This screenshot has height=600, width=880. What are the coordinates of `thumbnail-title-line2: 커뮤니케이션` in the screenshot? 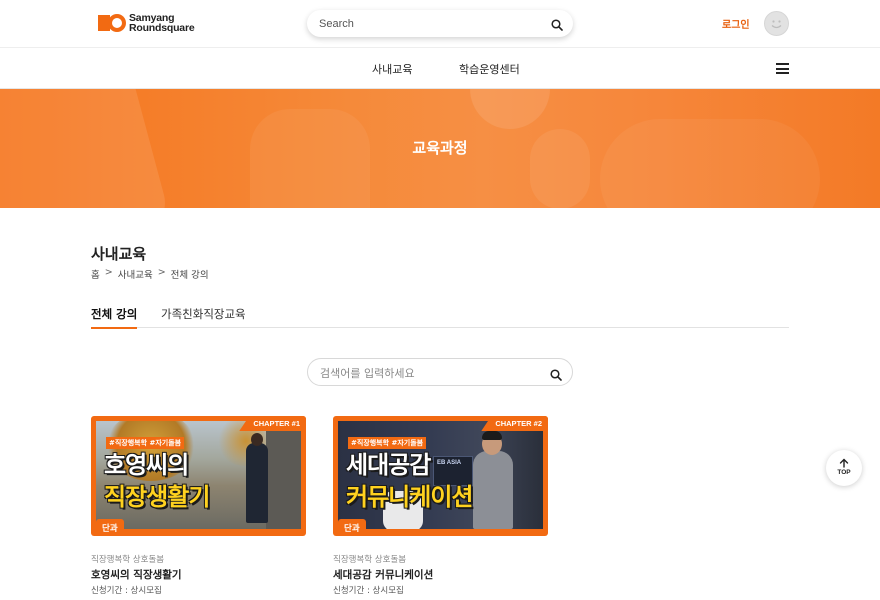 It's located at (409, 497).